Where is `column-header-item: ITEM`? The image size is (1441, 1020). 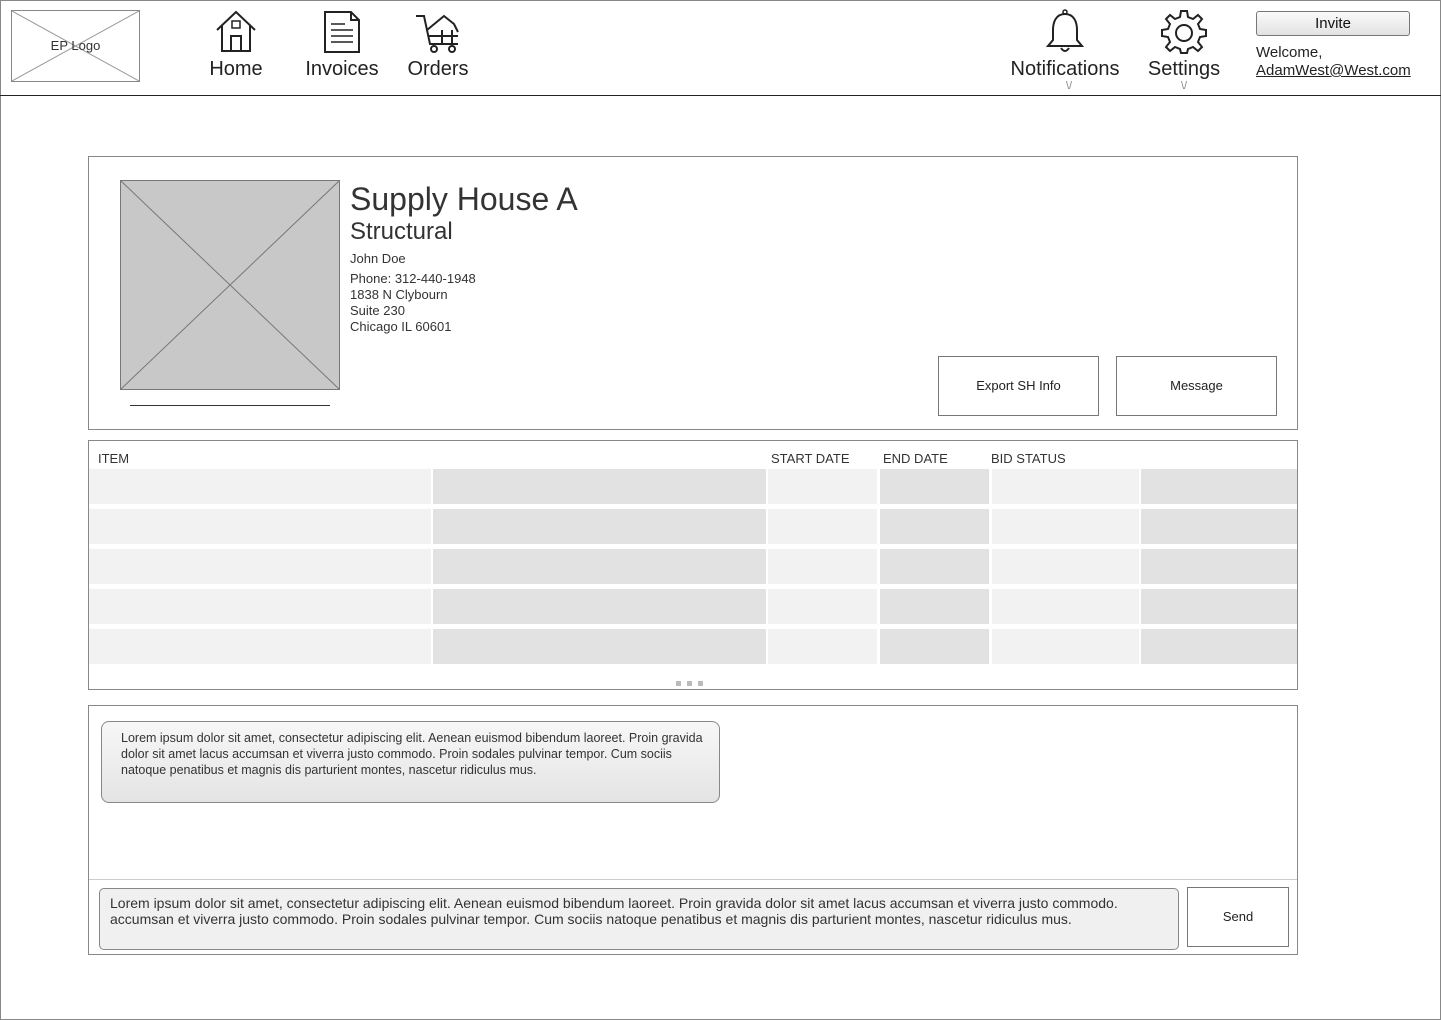
column-header-item: ITEM is located at coordinates (113, 458).